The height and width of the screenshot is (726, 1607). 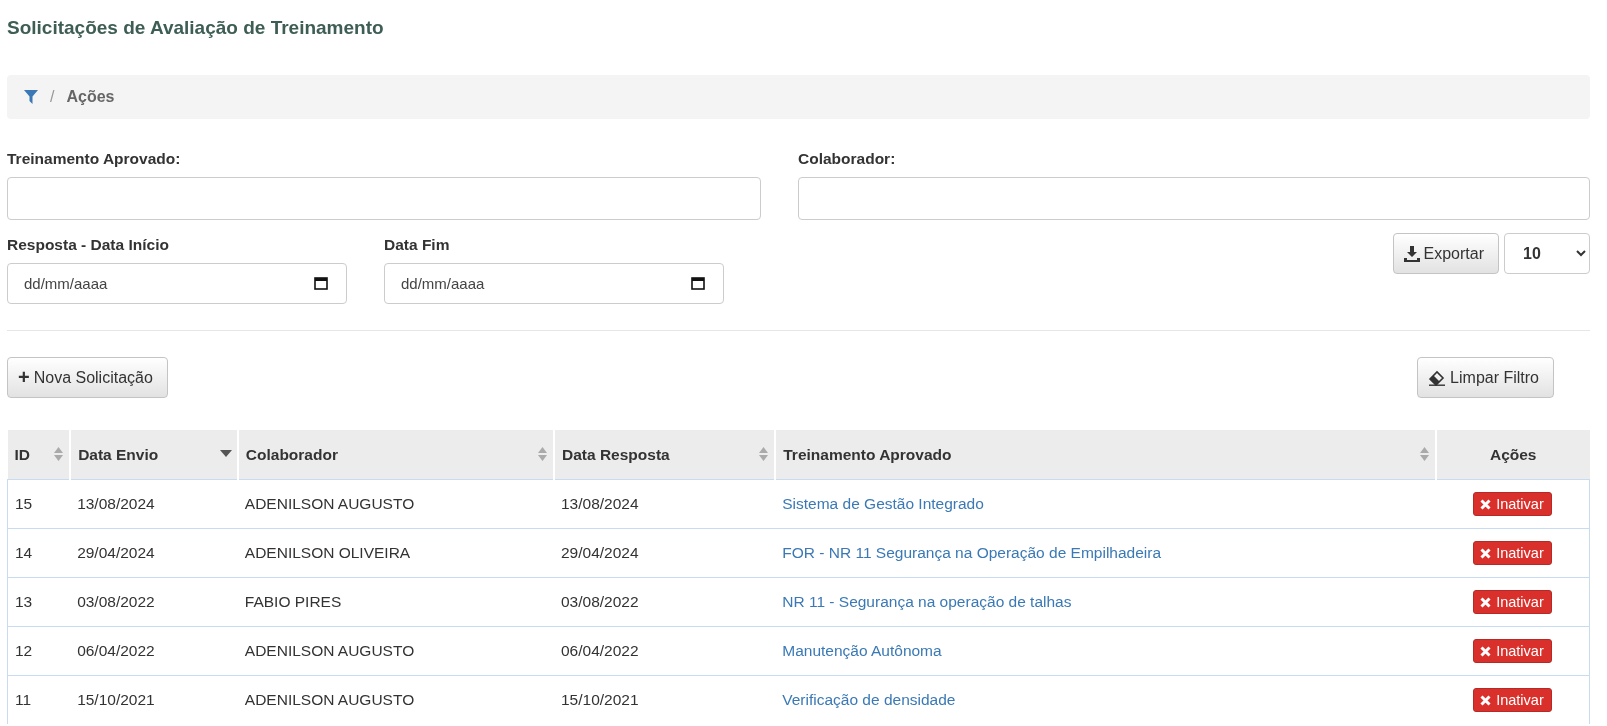 I want to click on column-header: Data Envio, so click(x=118, y=454).